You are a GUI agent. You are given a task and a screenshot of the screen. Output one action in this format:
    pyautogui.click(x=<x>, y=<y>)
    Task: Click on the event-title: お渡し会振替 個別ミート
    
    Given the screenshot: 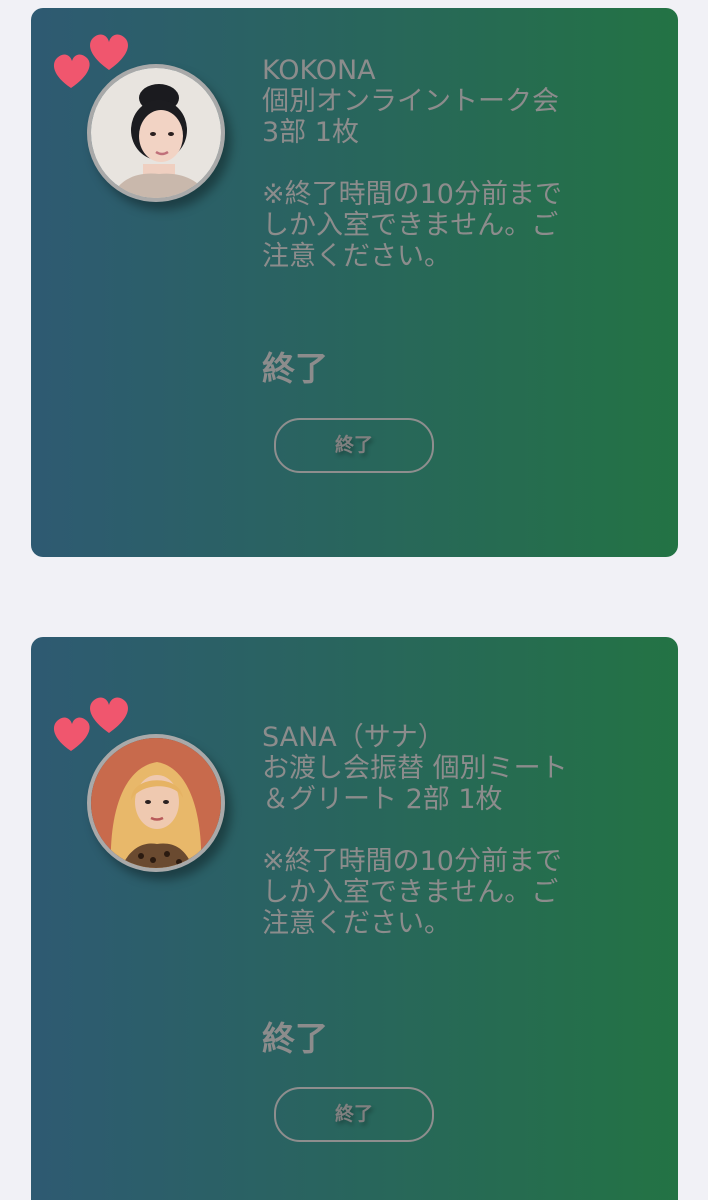 What is the action you would take?
    pyautogui.click(x=415, y=768)
    